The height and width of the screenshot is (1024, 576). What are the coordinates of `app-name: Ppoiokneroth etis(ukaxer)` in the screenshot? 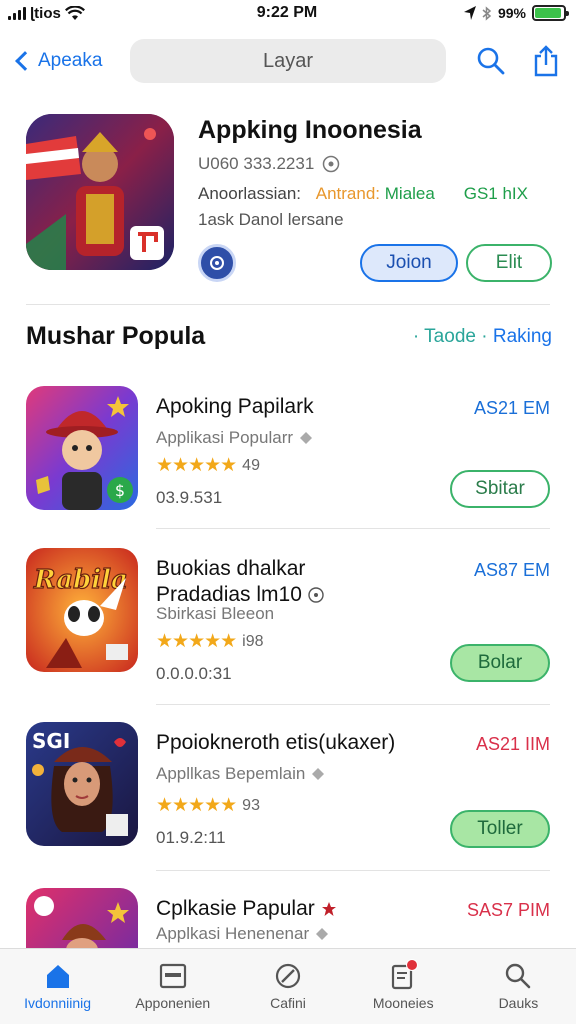 It's located at (276, 742).